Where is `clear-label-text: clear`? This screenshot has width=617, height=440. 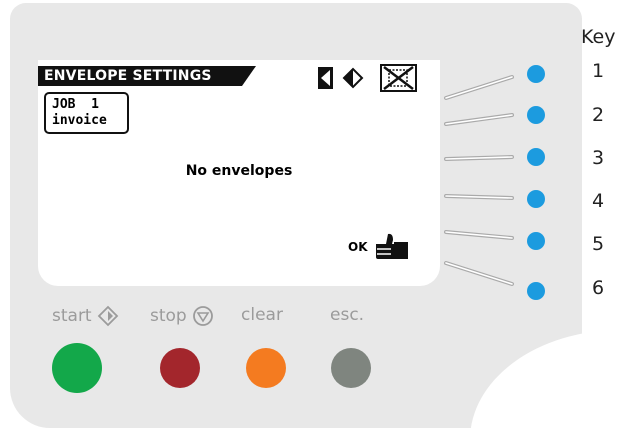 clear-label-text: clear is located at coordinates (262, 315).